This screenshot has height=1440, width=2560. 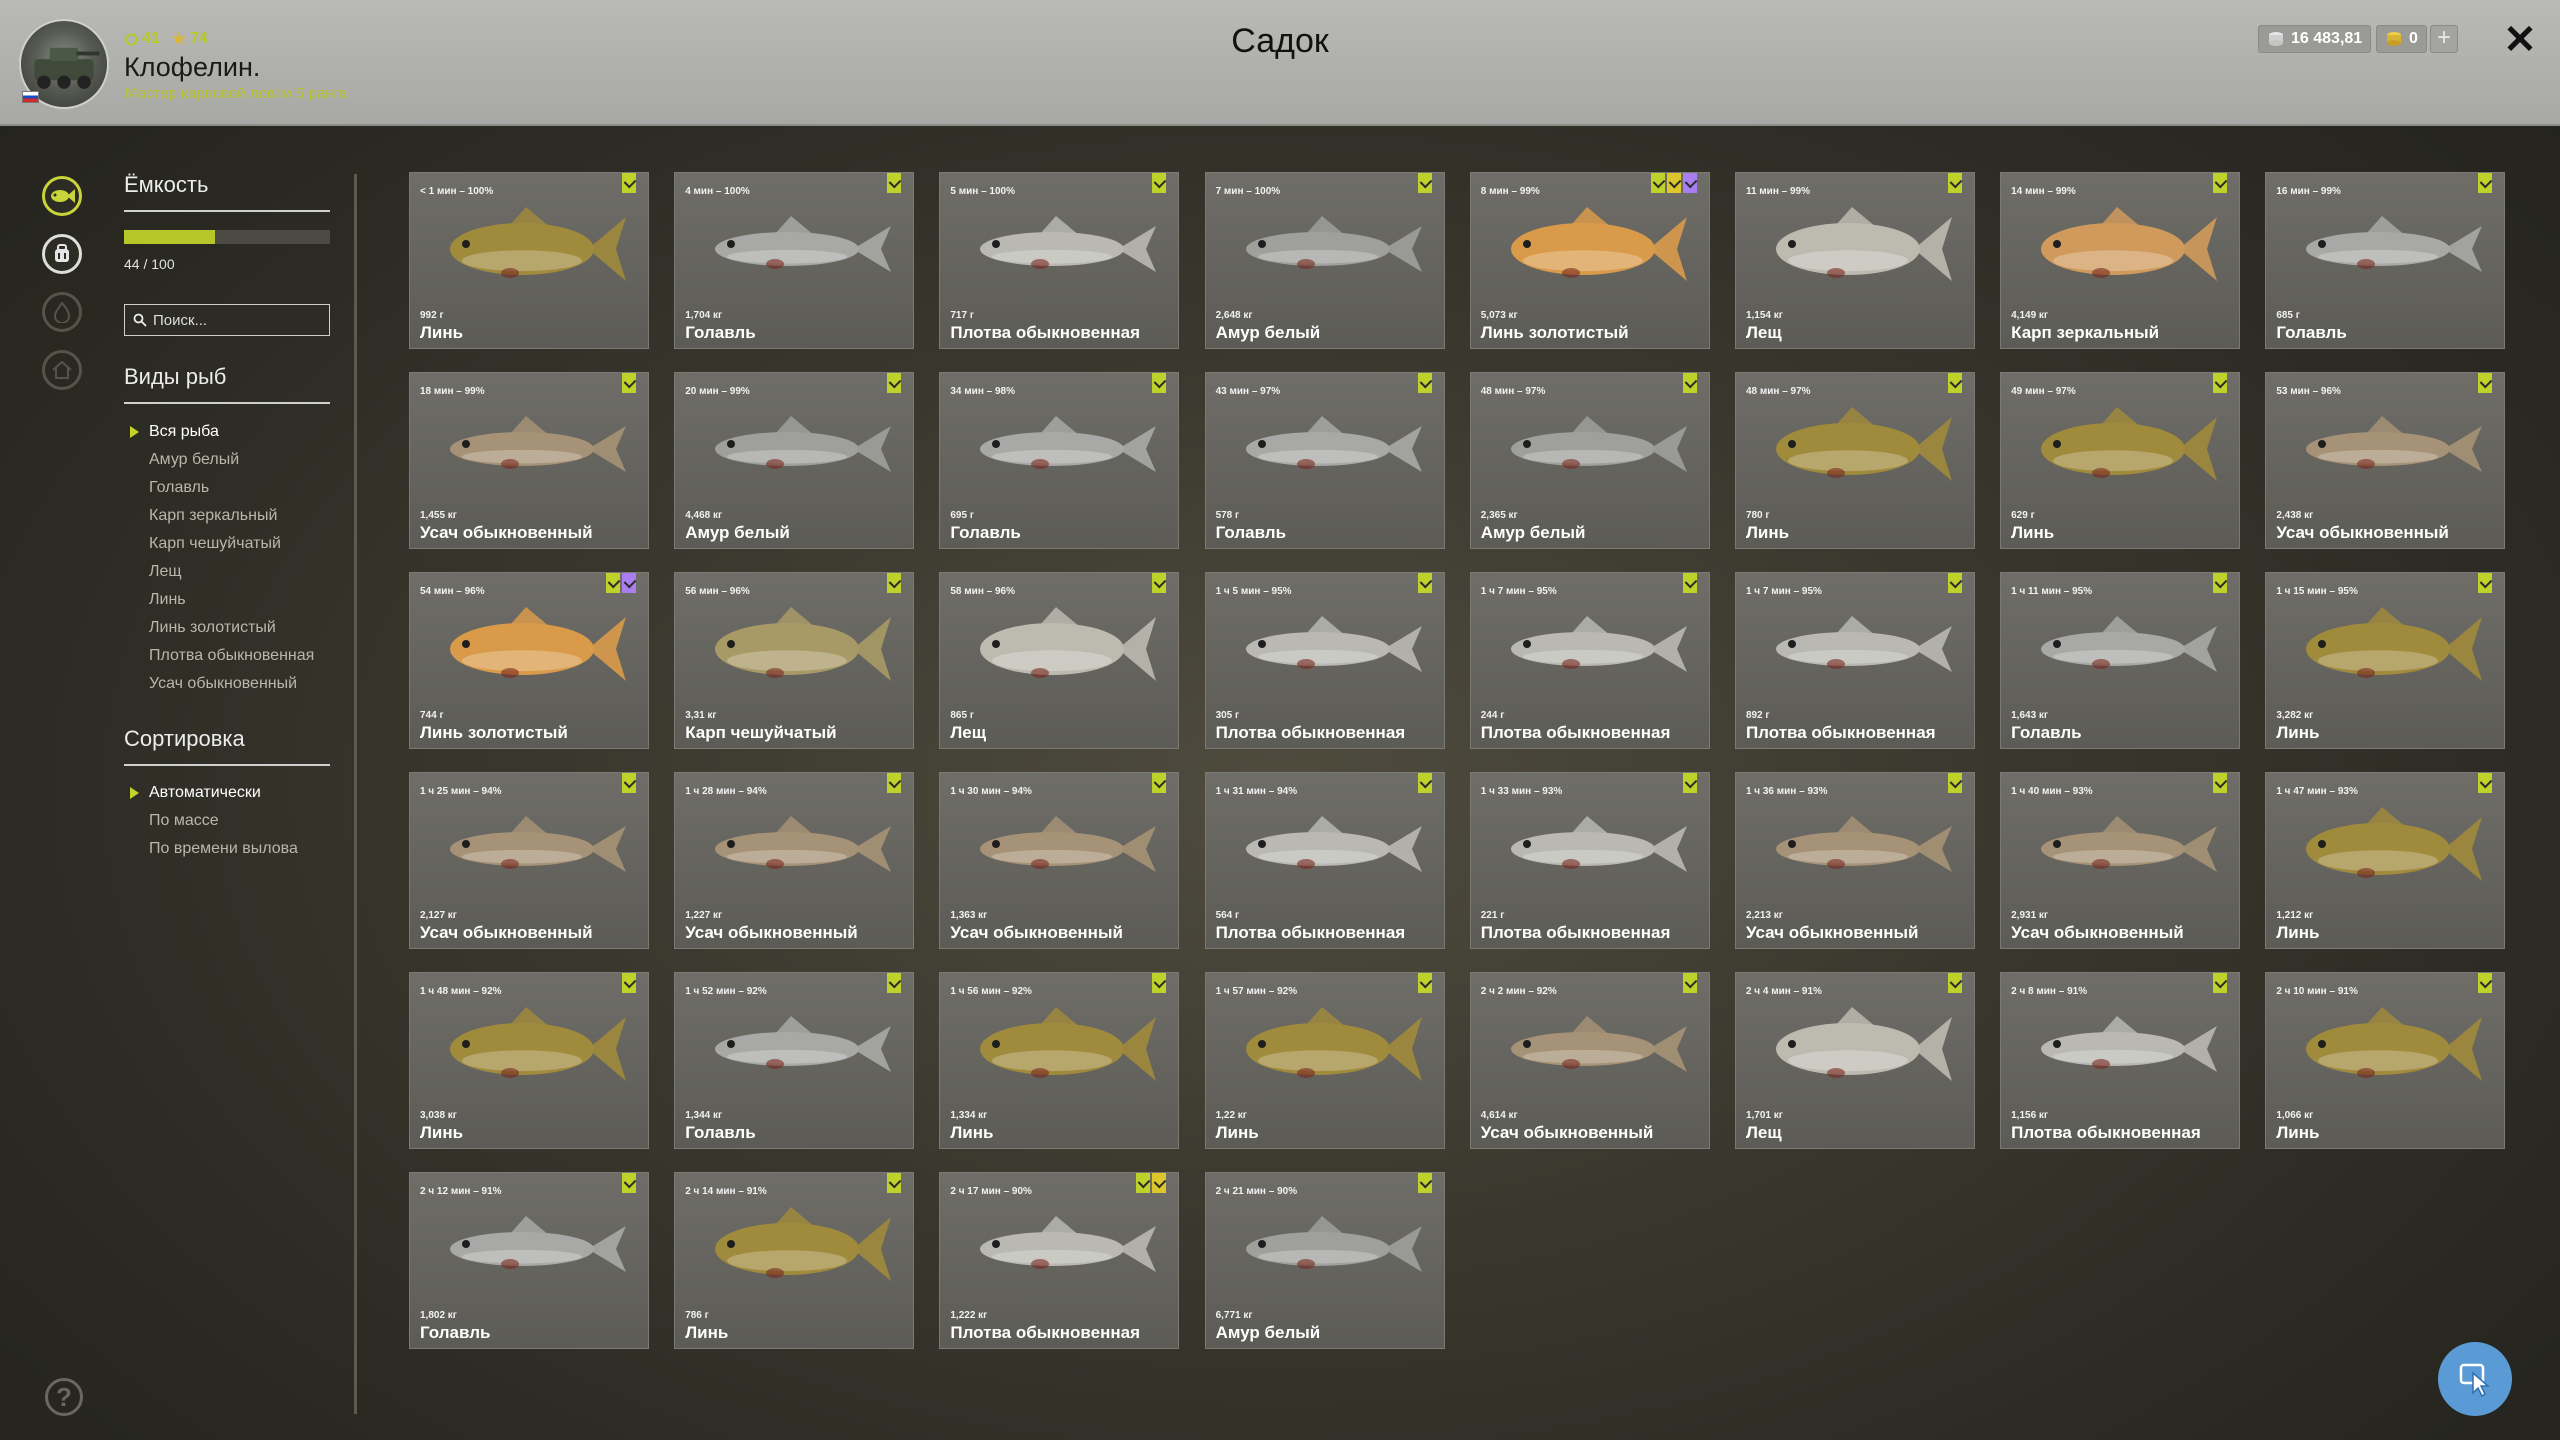 What do you see at coordinates (214, 821) in the screenshot?
I see `sort-option-item: По массе` at bounding box center [214, 821].